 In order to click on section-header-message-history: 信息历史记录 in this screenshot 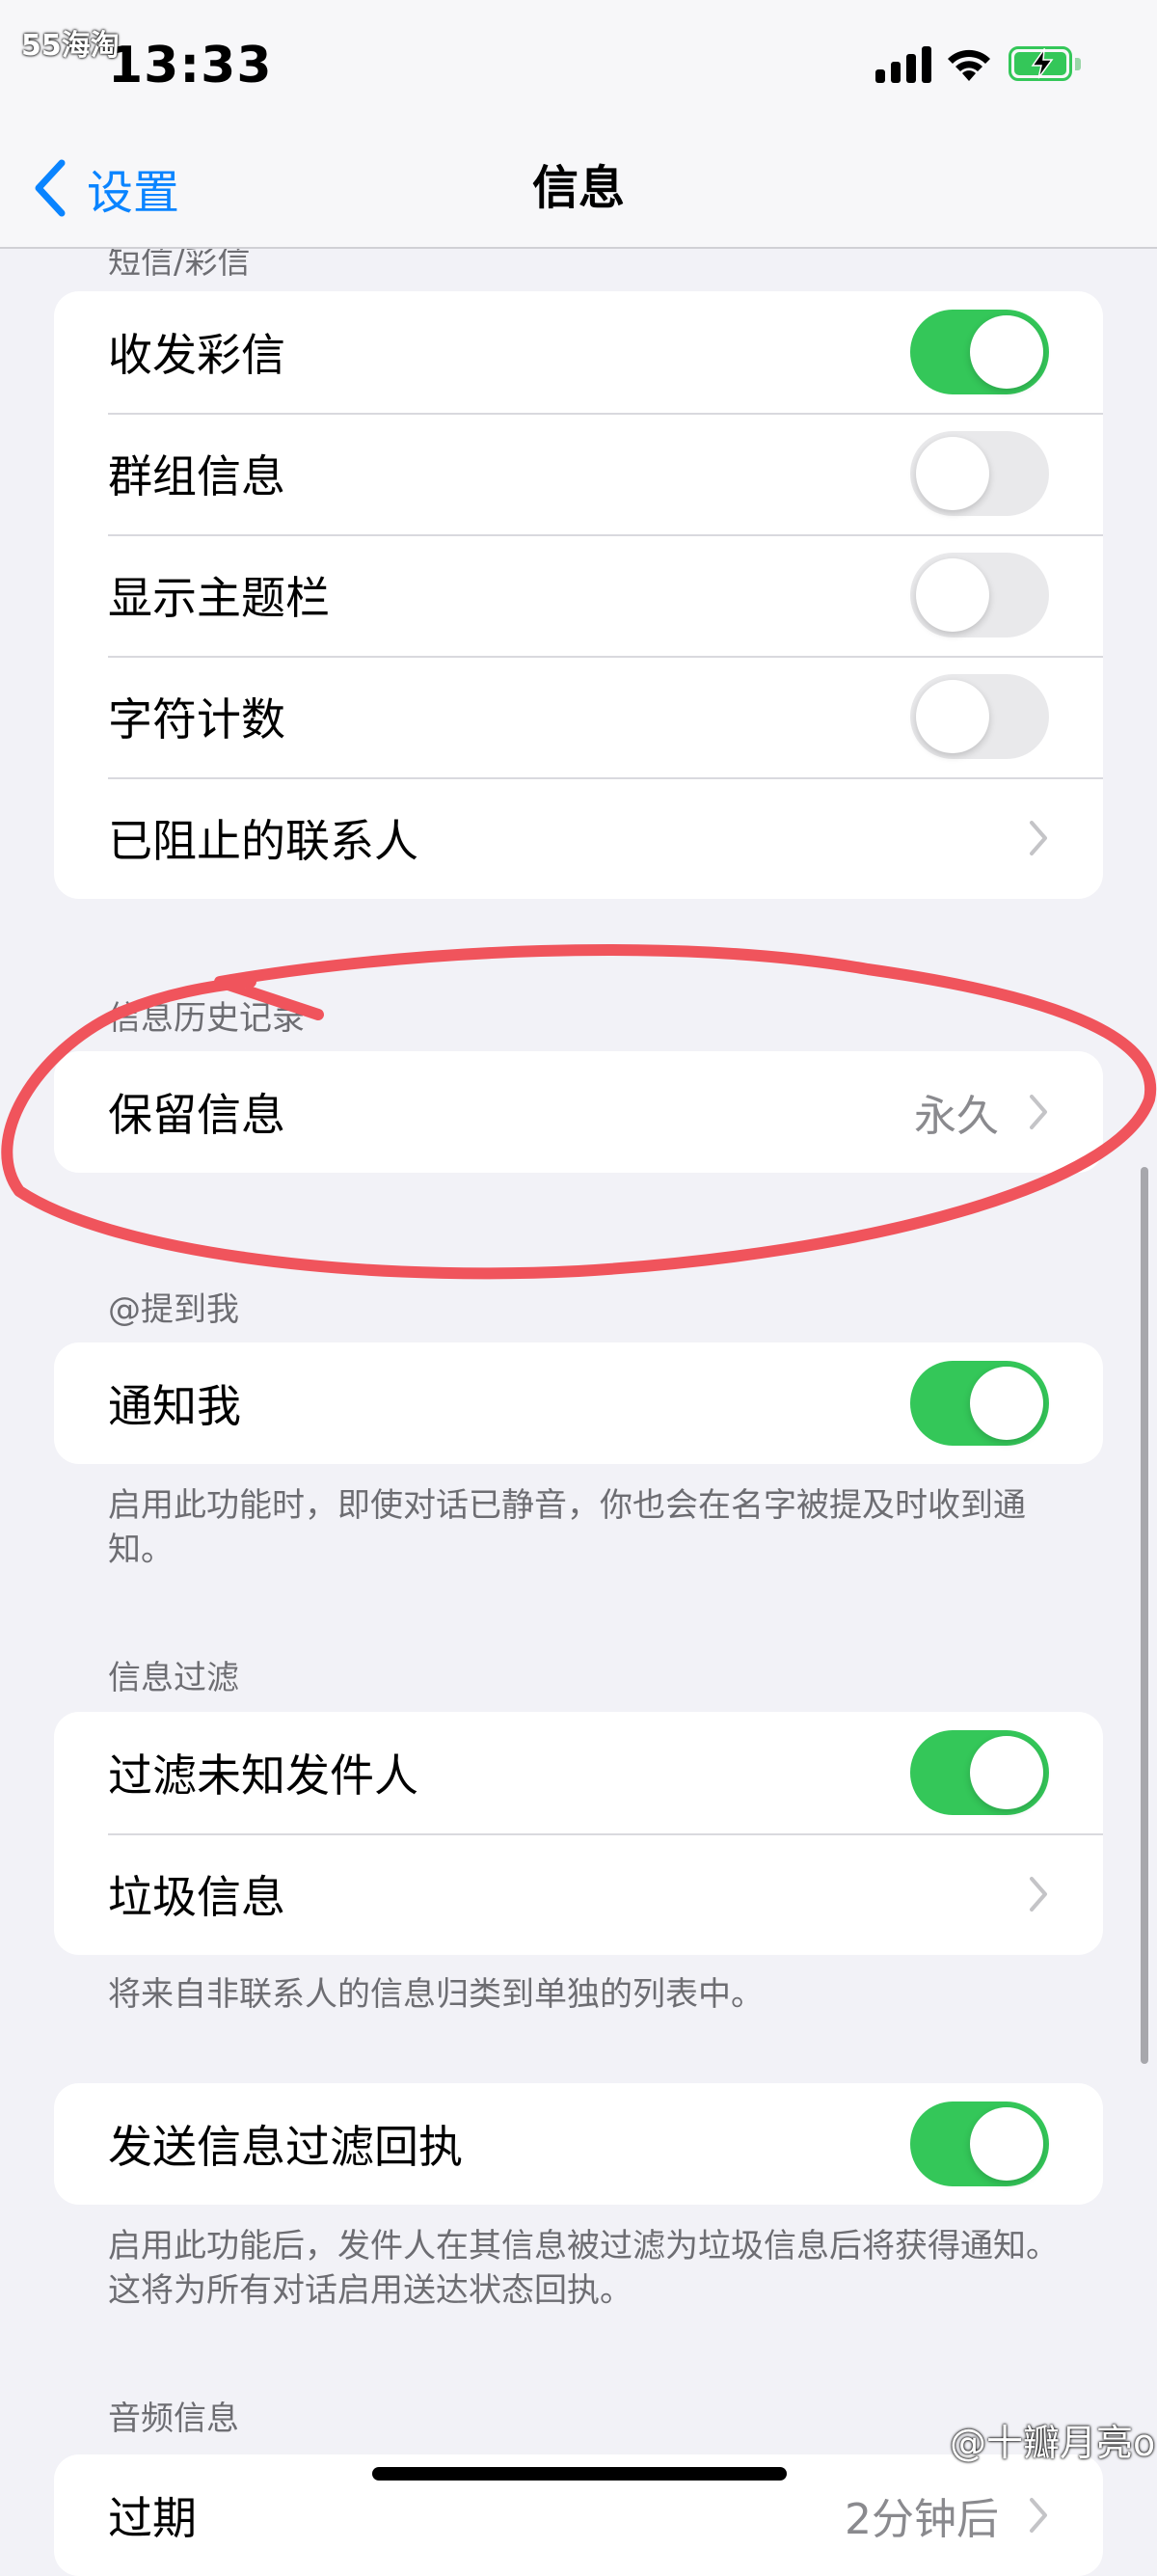, I will do `click(206, 1018)`.